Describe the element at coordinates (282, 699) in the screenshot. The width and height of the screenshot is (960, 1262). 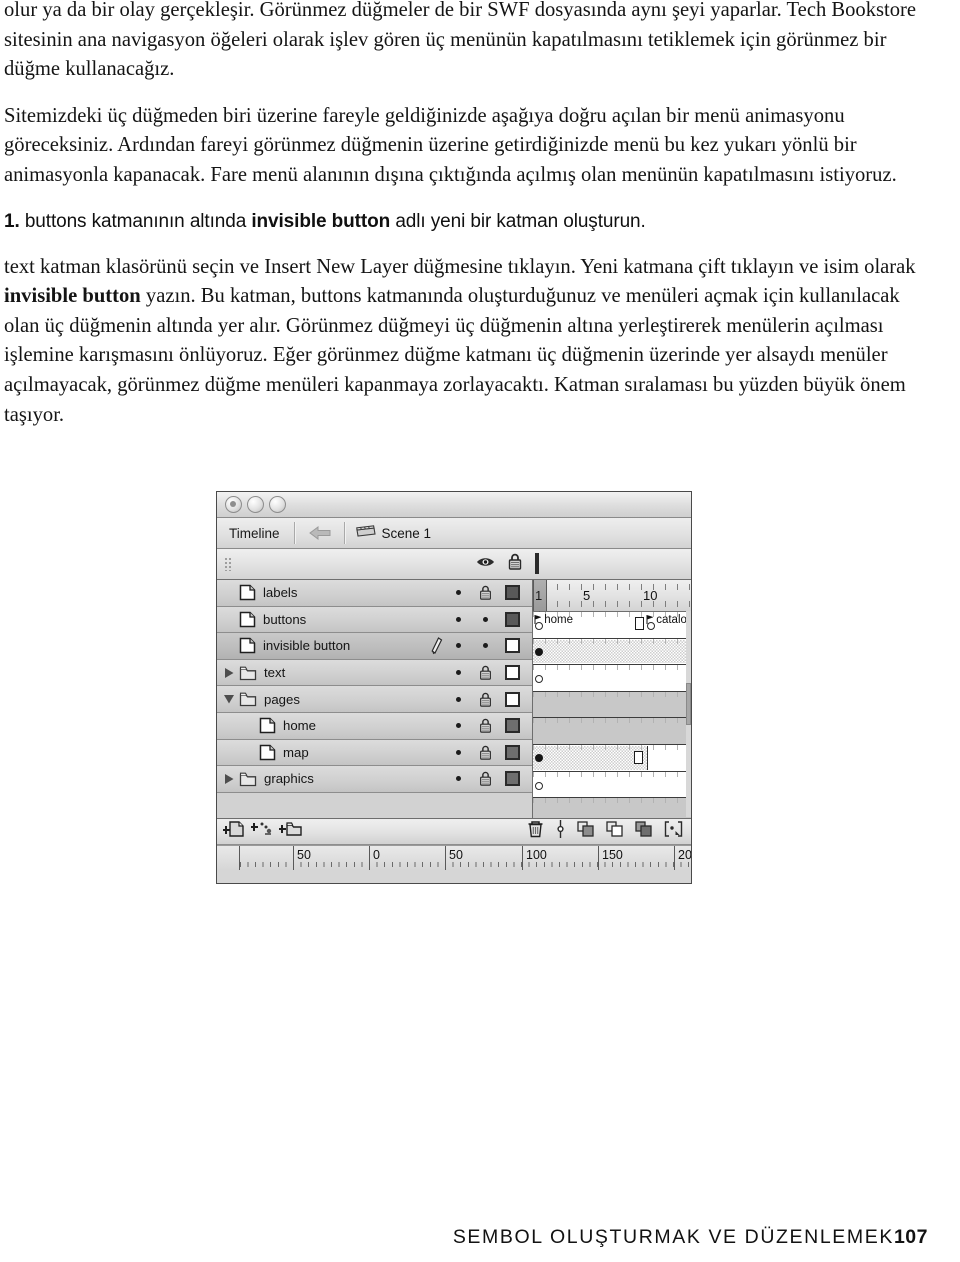
I see `layer-name-pages: pages` at that location.